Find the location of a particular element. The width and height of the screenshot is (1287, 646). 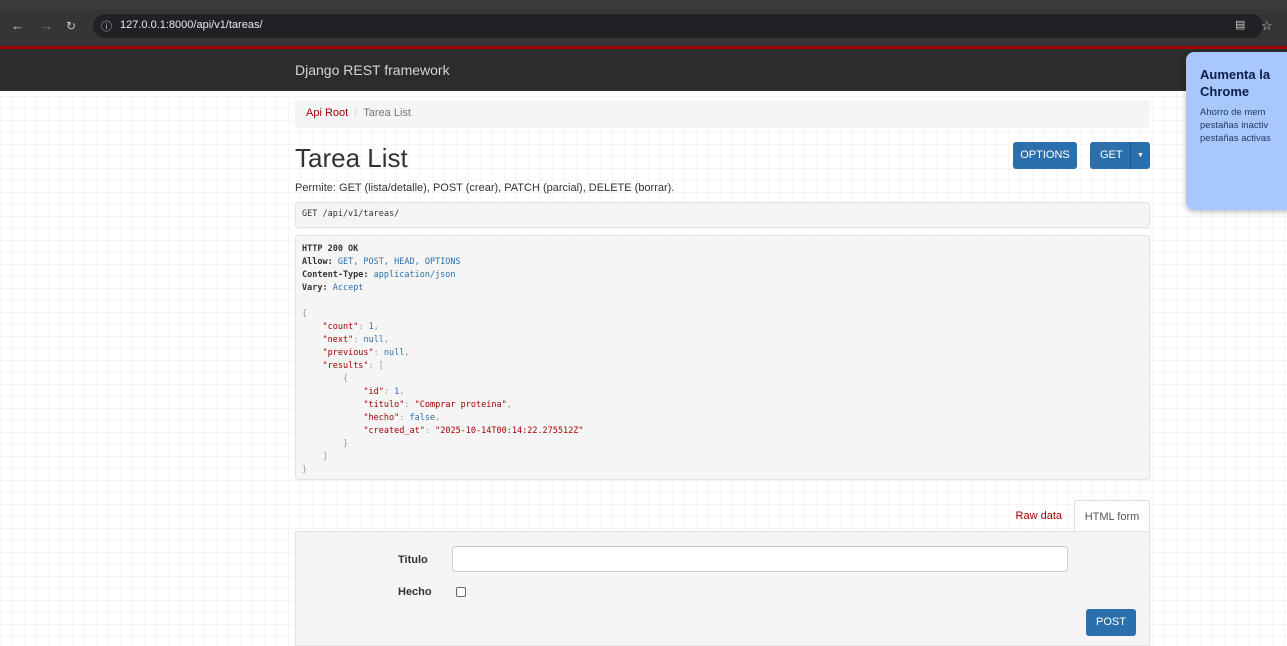

options-button: OPTIONS is located at coordinates (1045, 155).